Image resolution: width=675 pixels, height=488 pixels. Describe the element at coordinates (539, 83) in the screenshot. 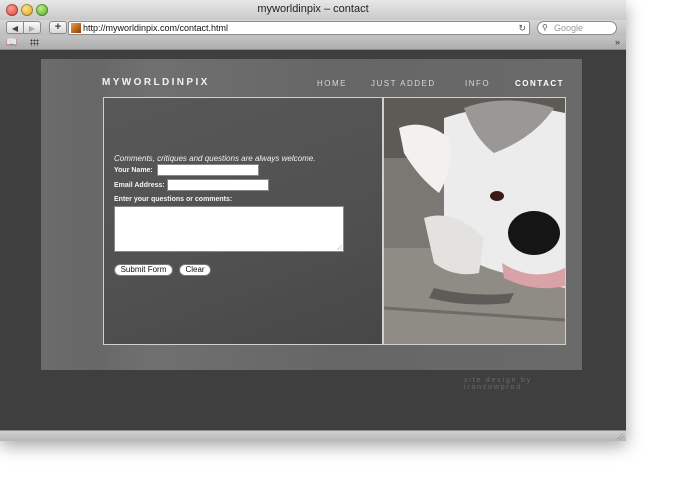

I see `nav-contact: CONTACT` at that location.